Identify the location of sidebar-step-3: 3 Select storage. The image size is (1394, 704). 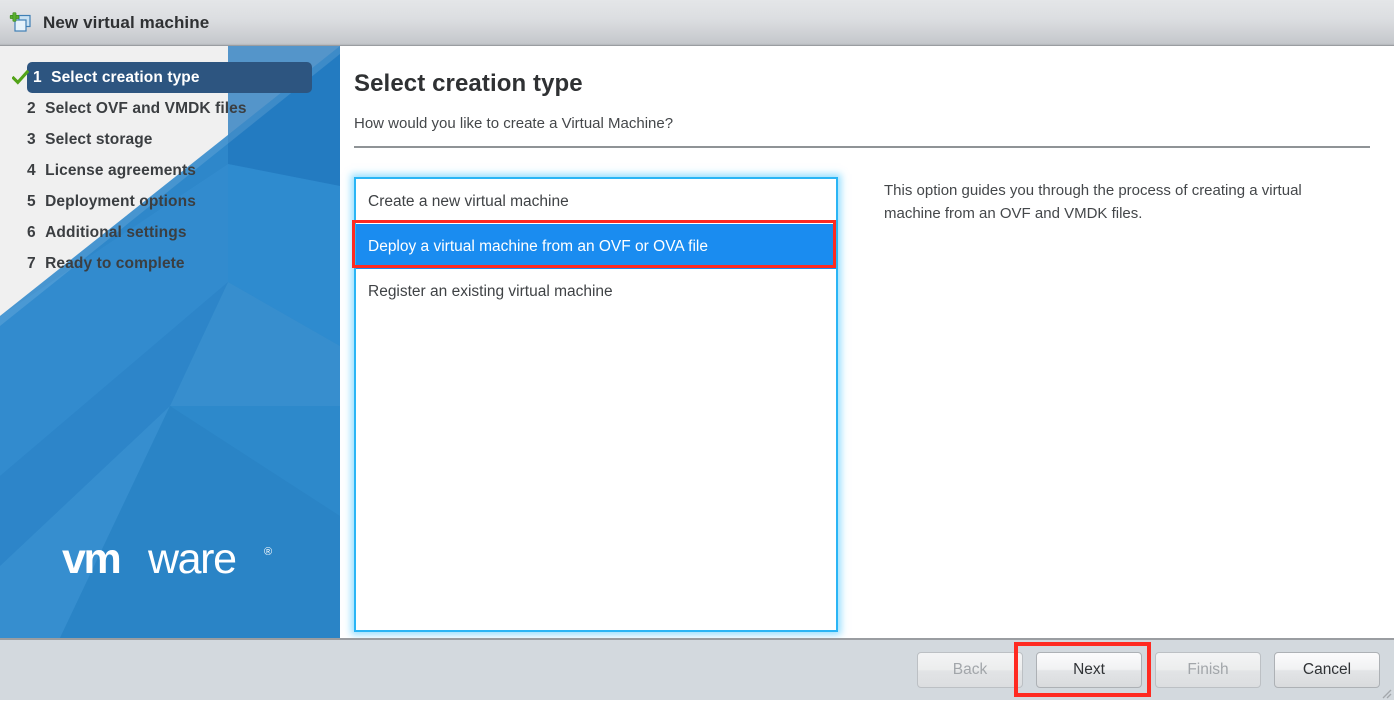
(170, 139).